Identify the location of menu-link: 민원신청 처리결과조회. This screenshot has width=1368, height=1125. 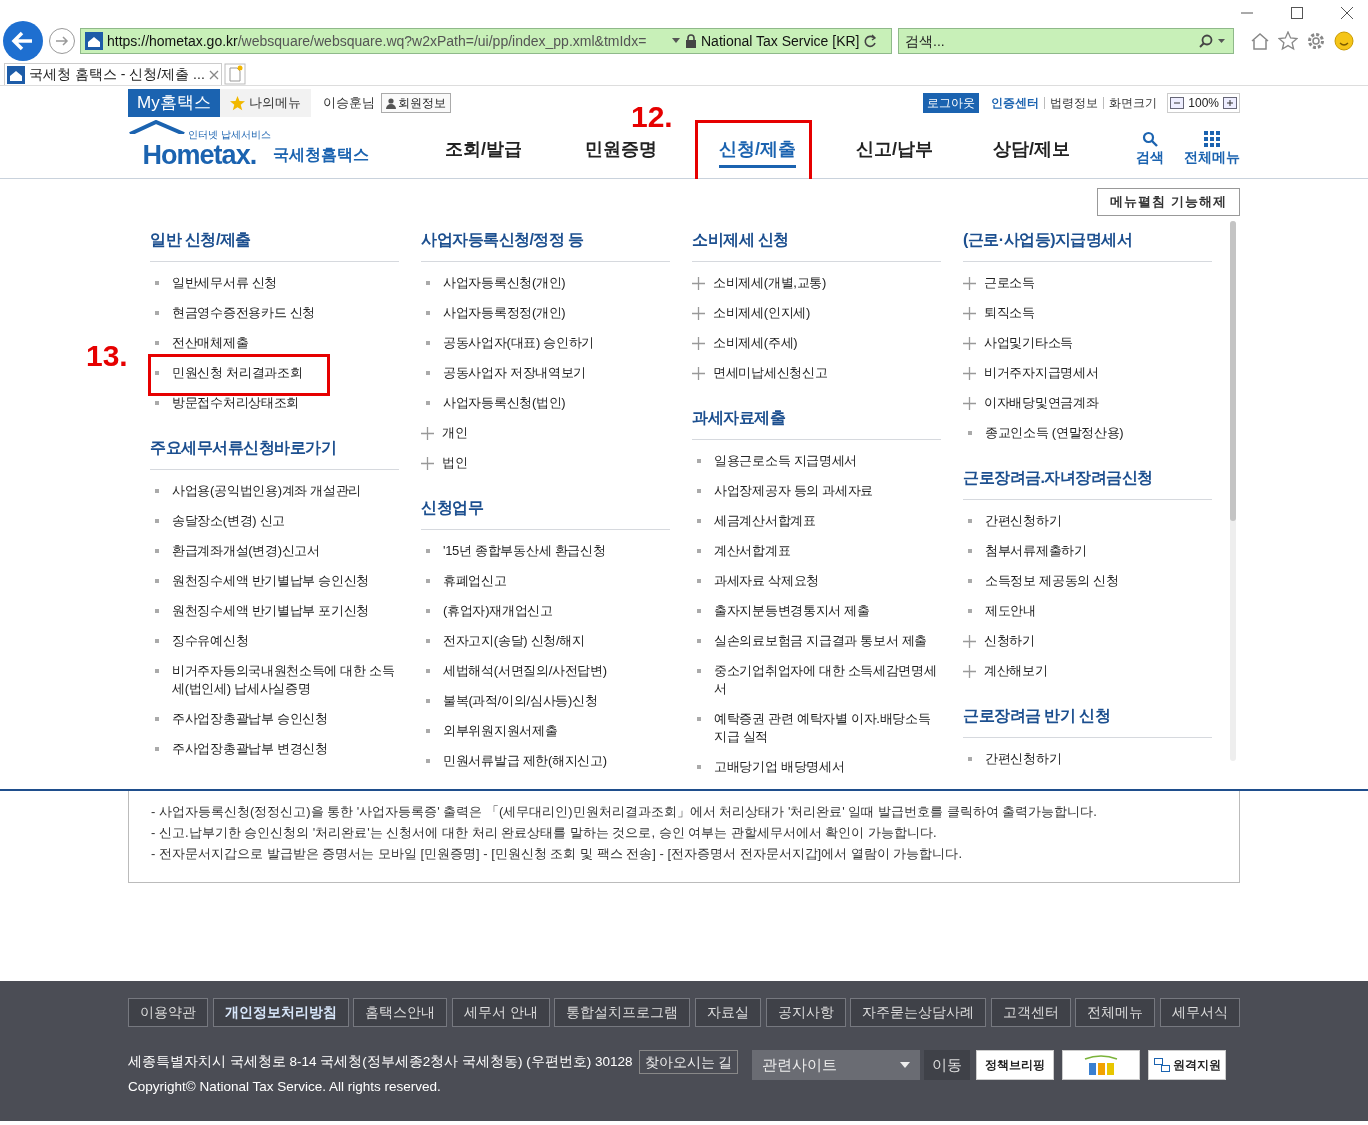
(284, 373).